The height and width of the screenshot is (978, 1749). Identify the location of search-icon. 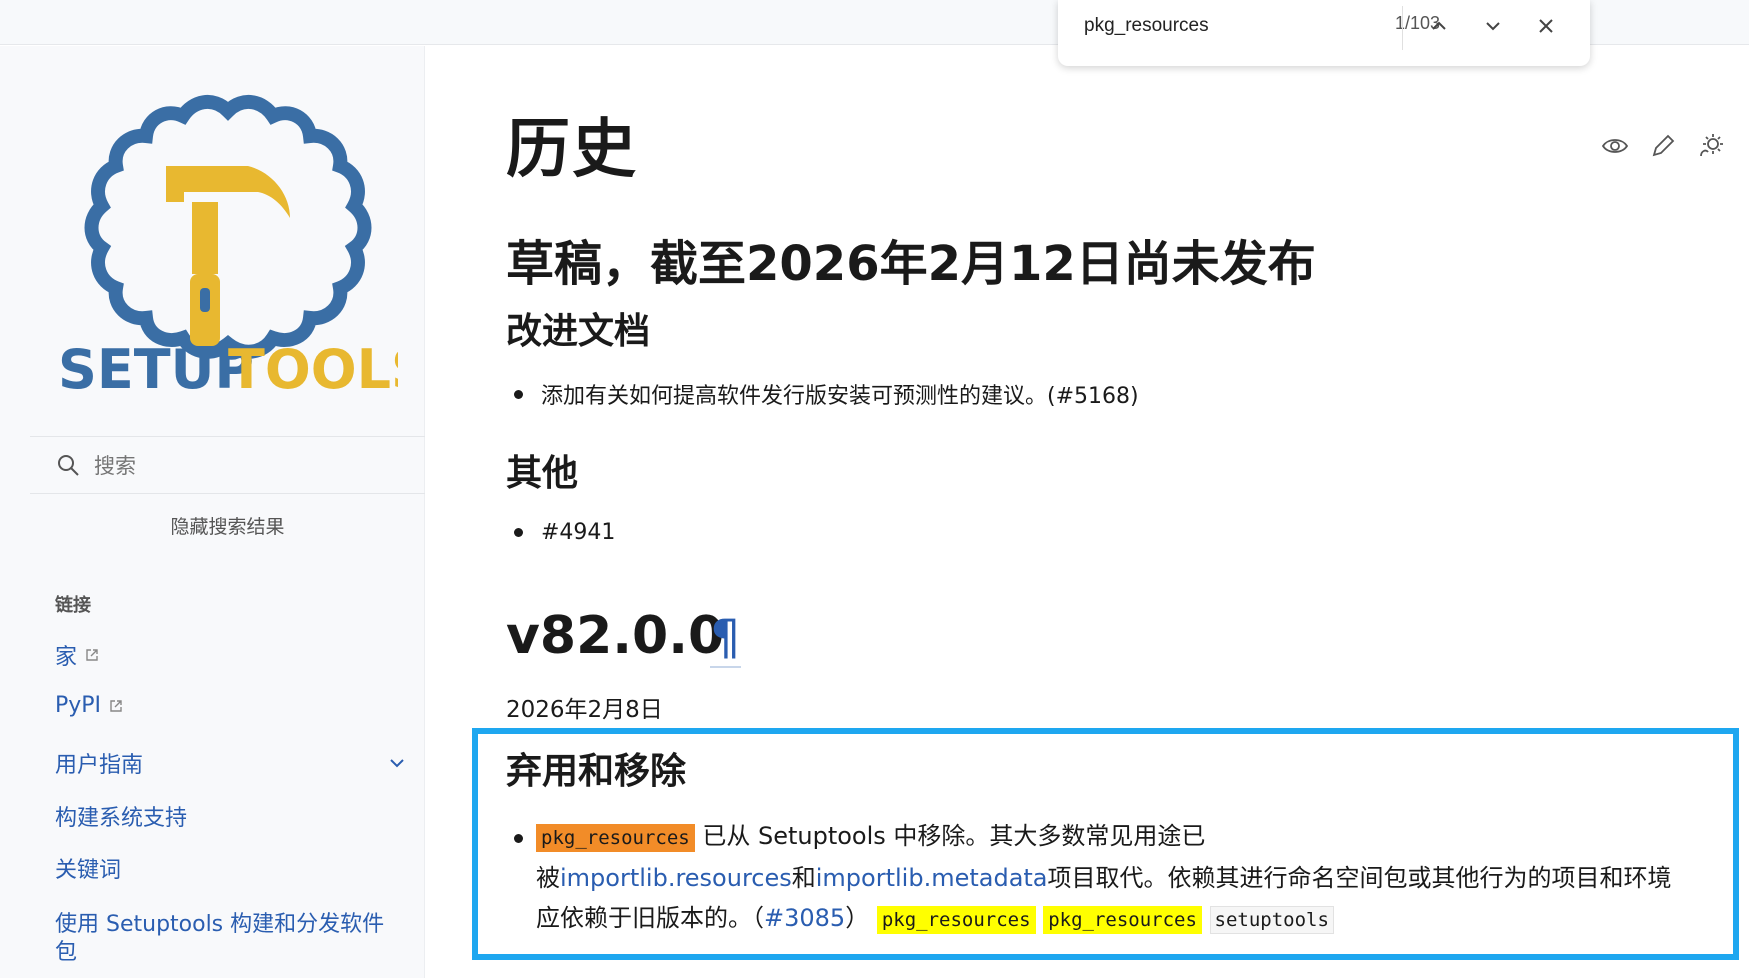
(68, 465).